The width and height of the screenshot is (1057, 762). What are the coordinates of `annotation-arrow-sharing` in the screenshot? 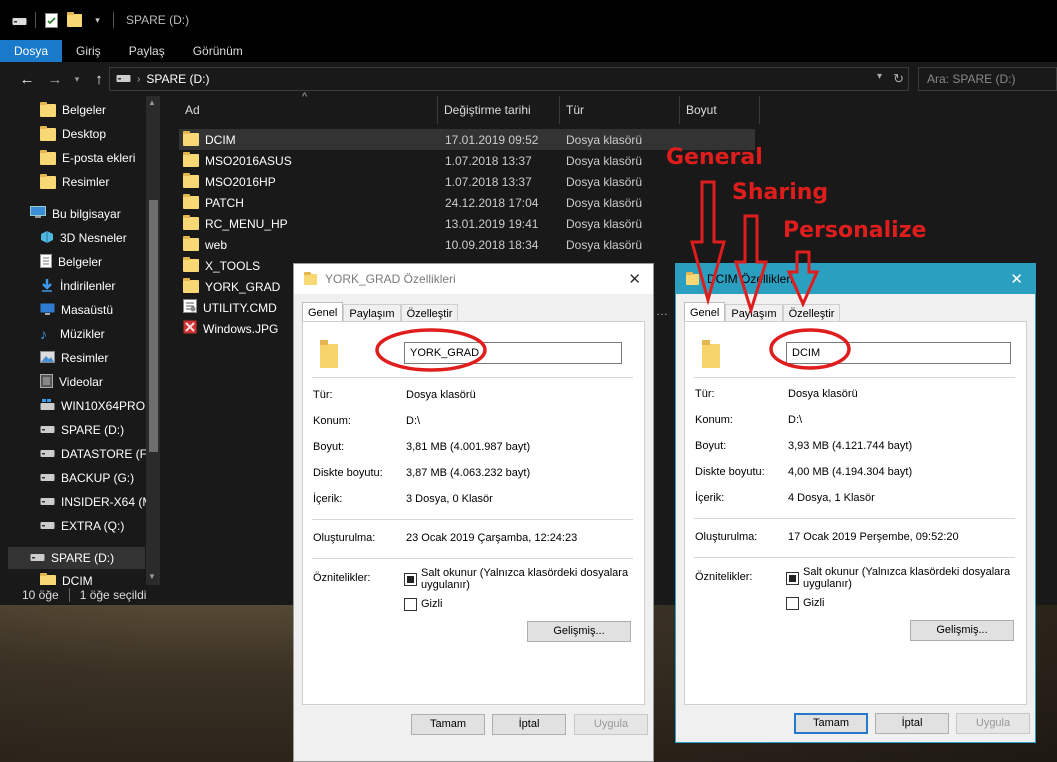 It's located at (751, 265).